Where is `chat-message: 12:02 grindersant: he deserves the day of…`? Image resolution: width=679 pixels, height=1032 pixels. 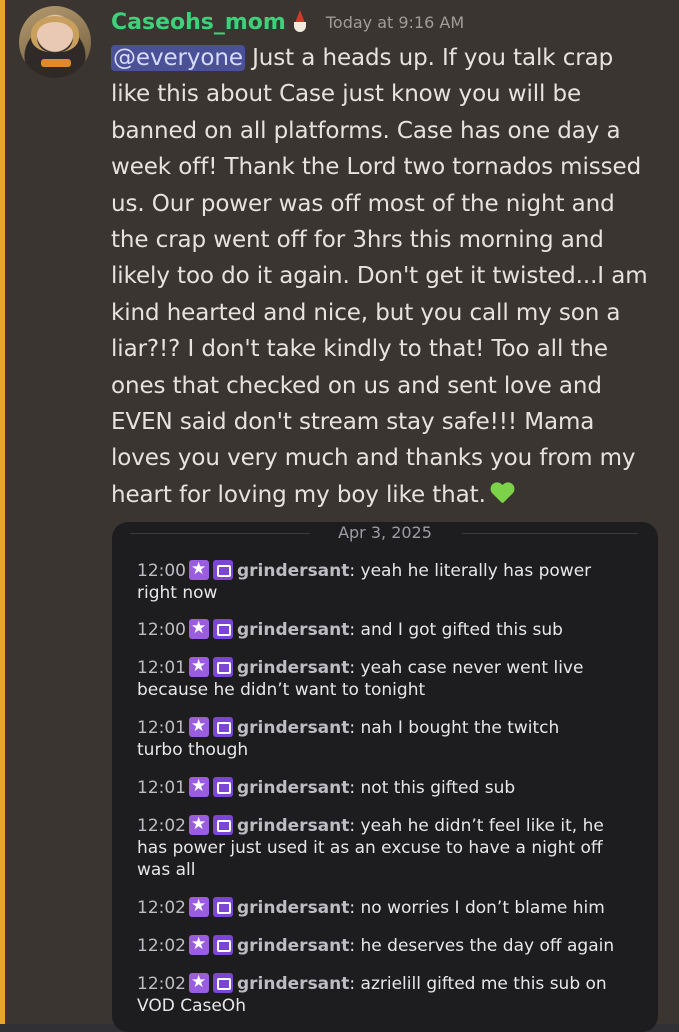 chat-message: 12:02 grindersant: he deserves the day of… is located at coordinates (387, 945).